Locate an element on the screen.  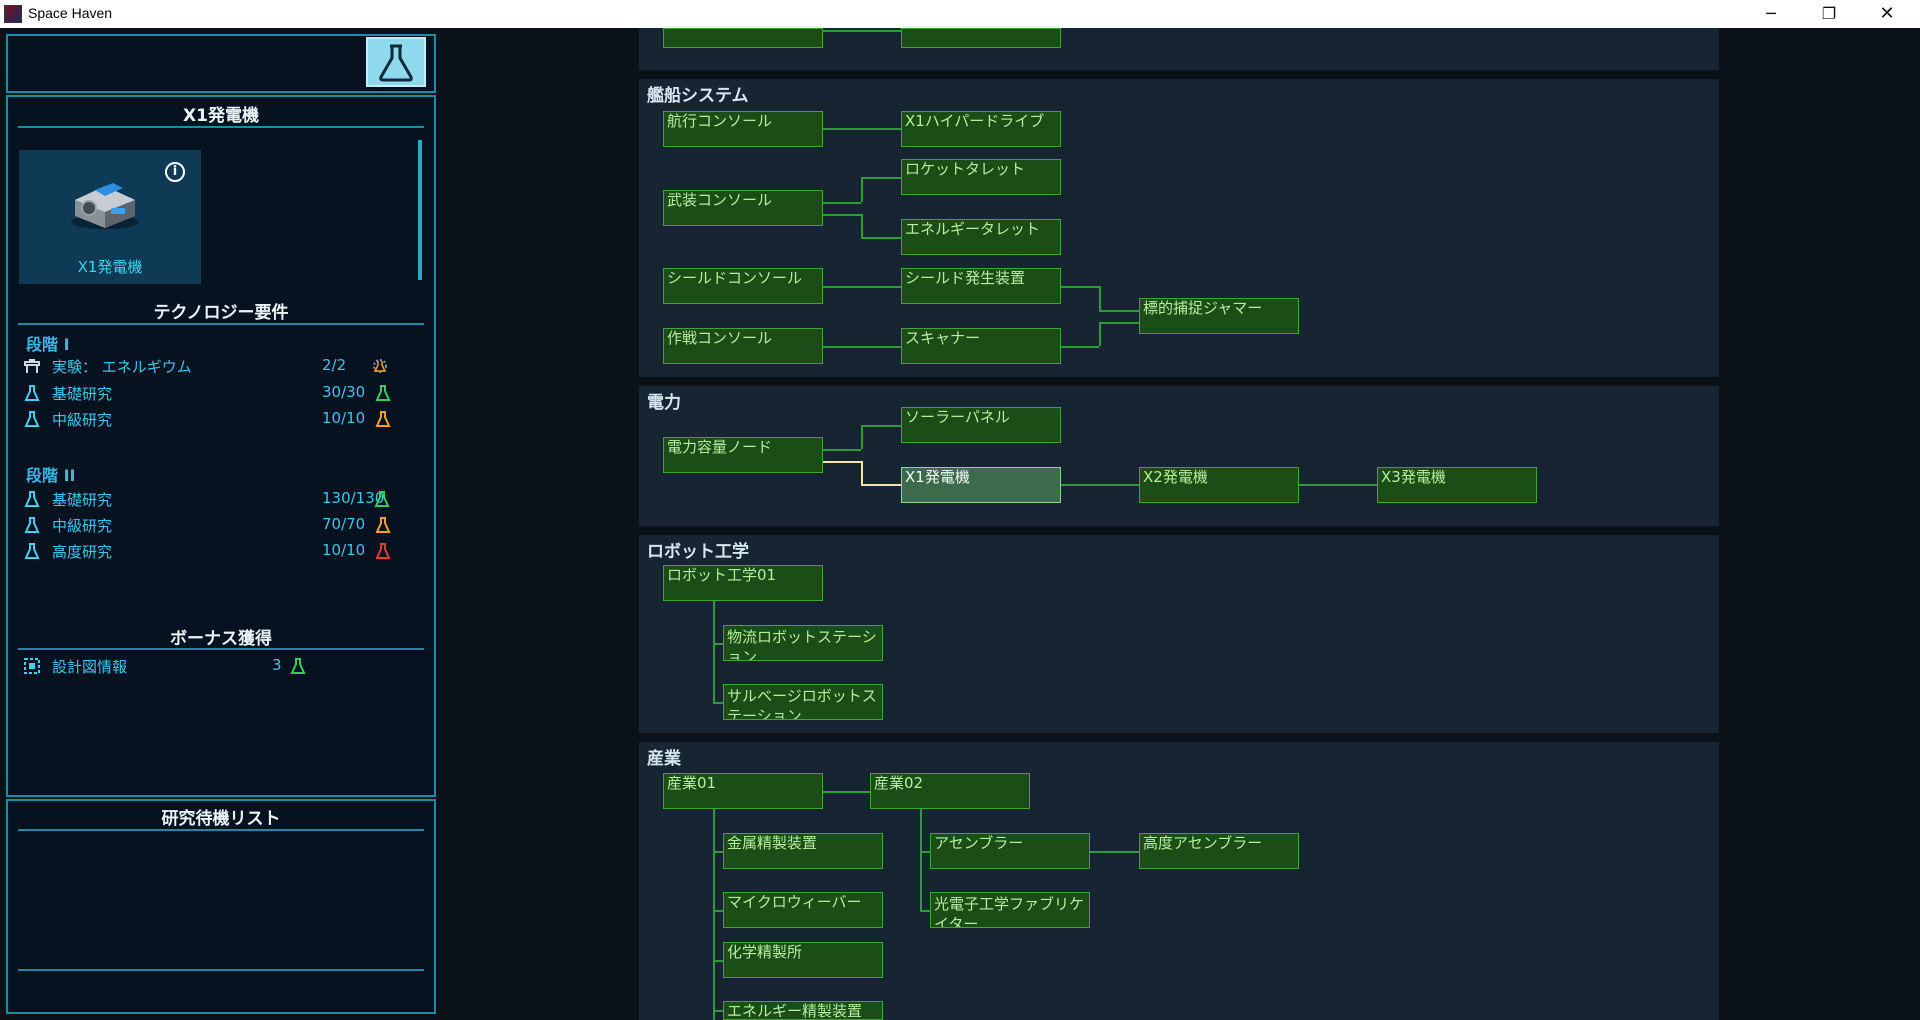
section-title: 産業 is located at coordinates (664, 759).